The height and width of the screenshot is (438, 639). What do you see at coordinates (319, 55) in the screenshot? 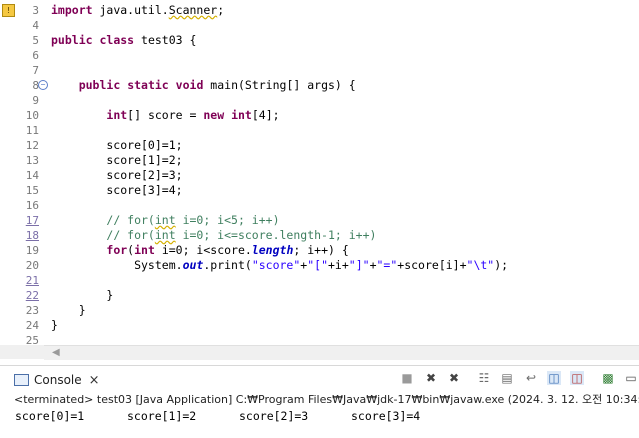
I see `code-line: 6` at bounding box center [319, 55].